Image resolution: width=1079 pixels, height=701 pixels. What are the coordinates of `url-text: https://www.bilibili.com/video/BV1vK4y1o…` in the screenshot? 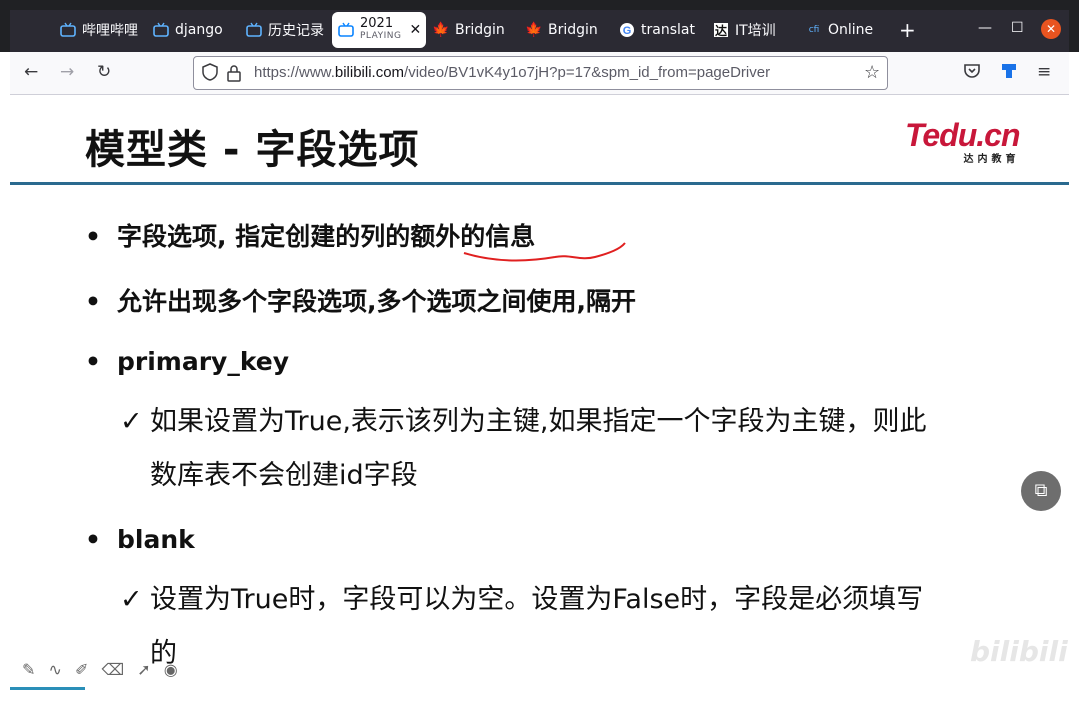 It's located at (512, 72).